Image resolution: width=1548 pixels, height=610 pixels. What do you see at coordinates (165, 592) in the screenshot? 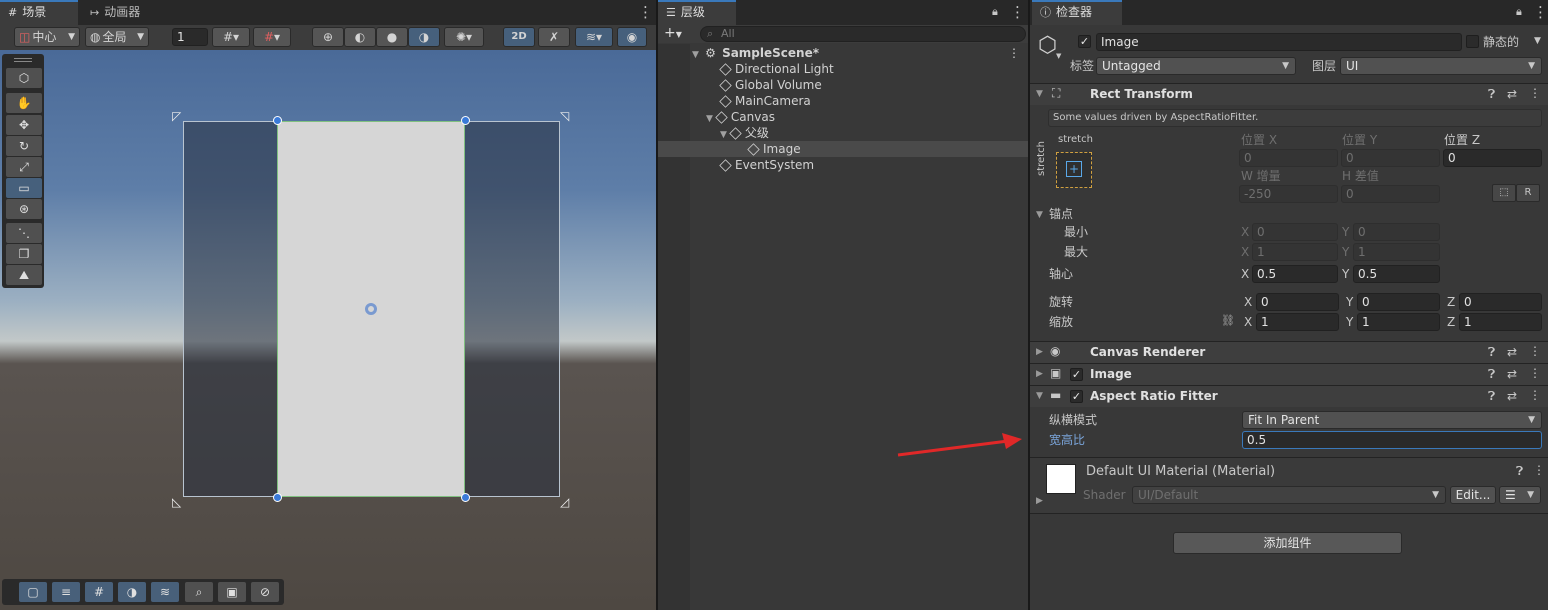
I see `overlay-layers-button: ≋` at bounding box center [165, 592].